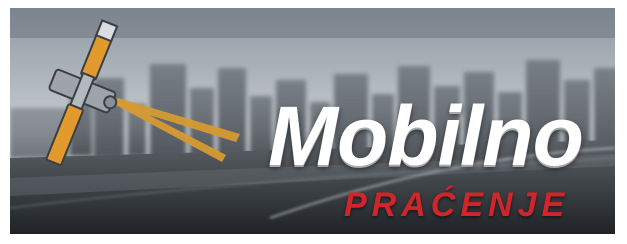 The width and height of the screenshot is (627, 244). What do you see at coordinates (457, 205) in the screenshot?
I see `logo-subtitle: PRAĆENJE` at bounding box center [457, 205].